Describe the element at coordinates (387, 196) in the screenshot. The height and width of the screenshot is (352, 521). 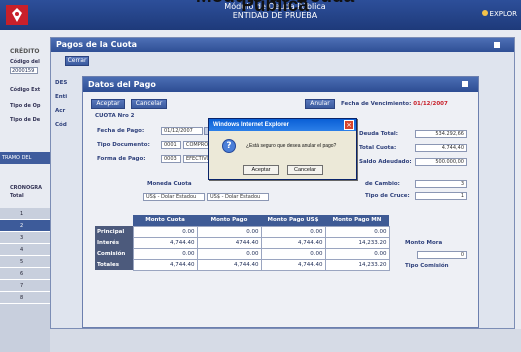
I see `tipo-cruce-label: Tipo de Cruce:` at that location.